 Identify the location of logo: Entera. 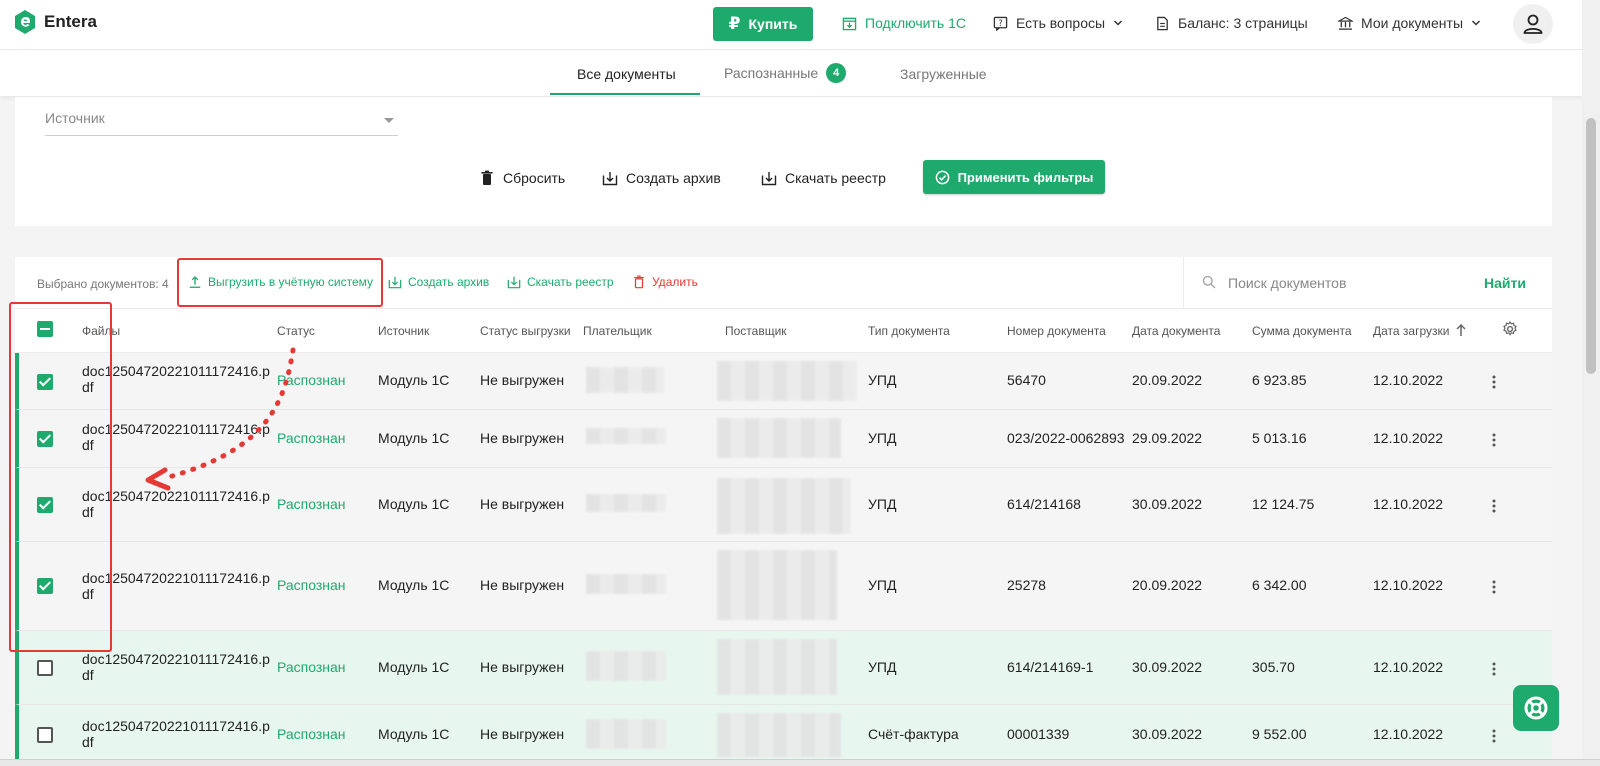
(55, 22).